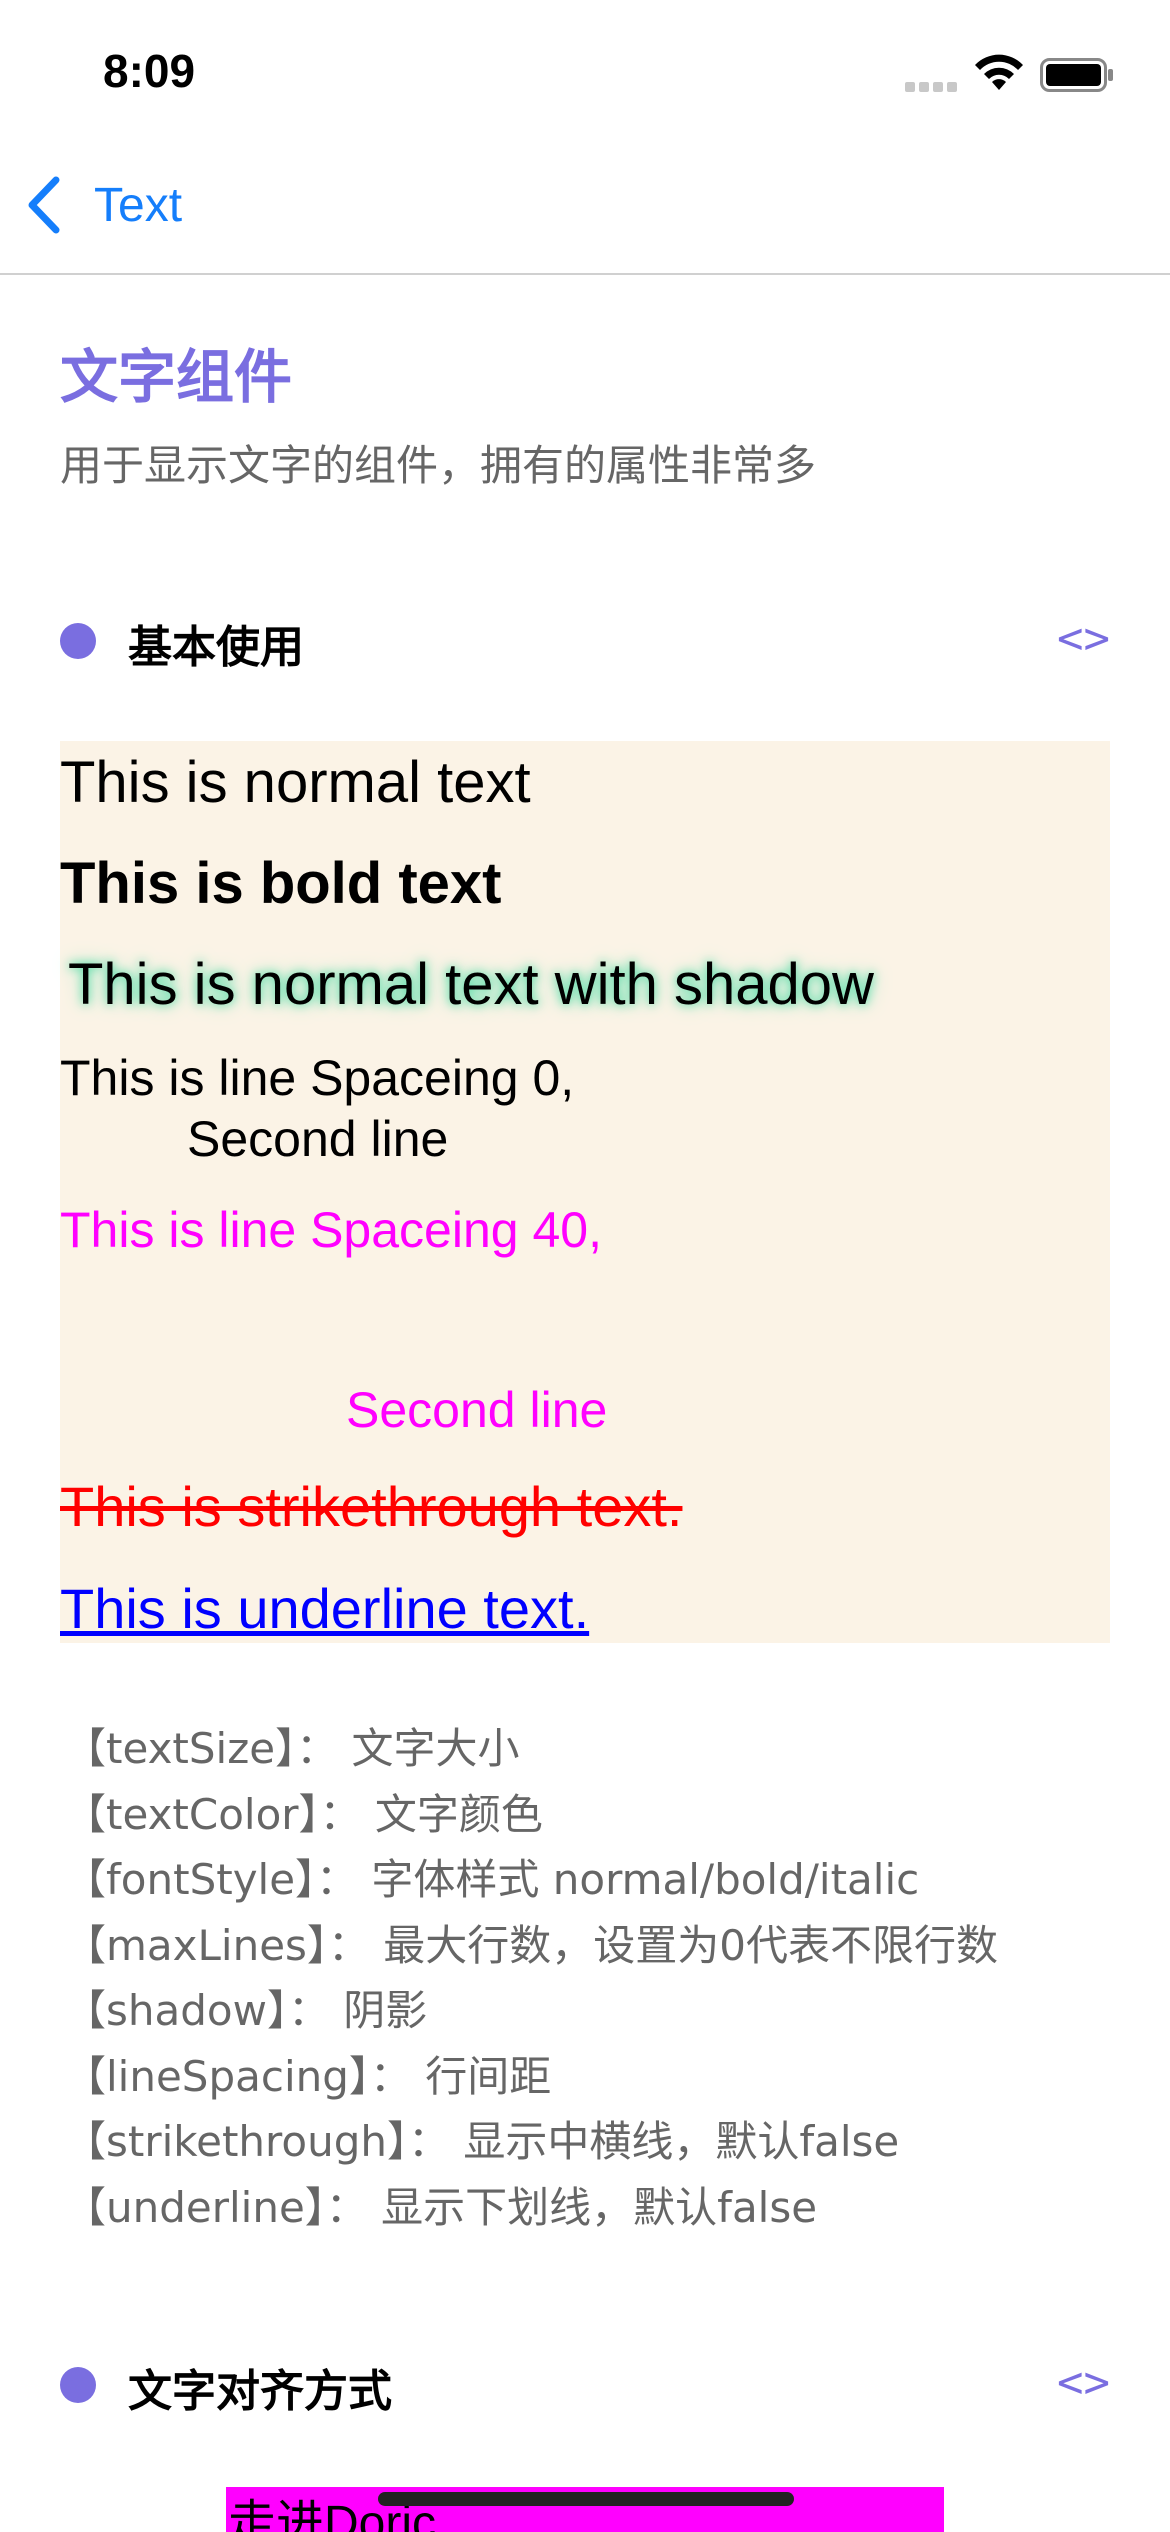  I want to click on status-bar: 8:09, so click(585, 70).